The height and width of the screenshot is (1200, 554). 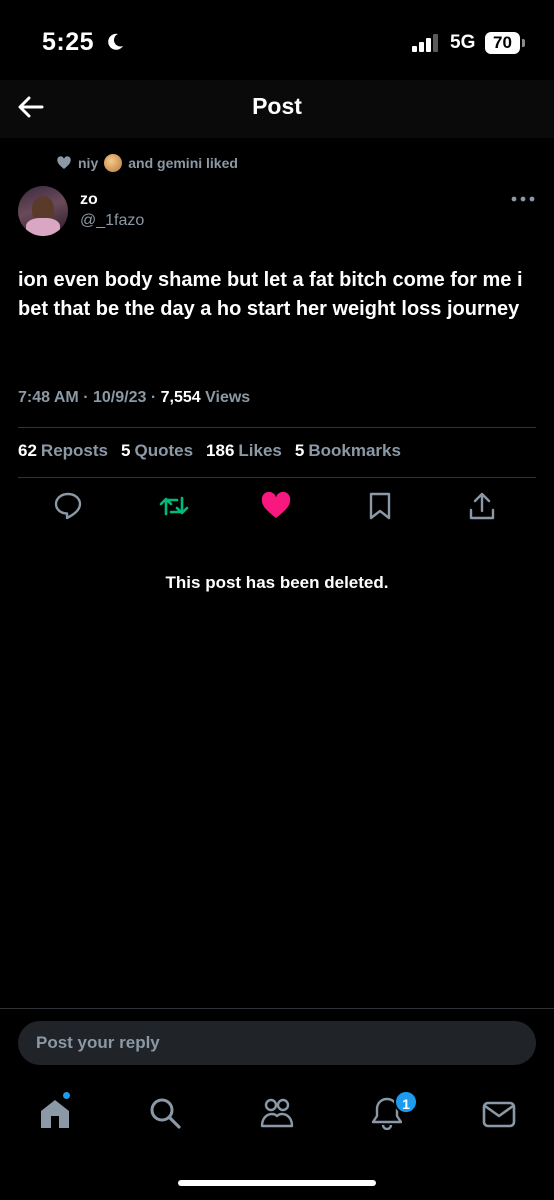 I want to click on views-label: Views, so click(x=228, y=397).